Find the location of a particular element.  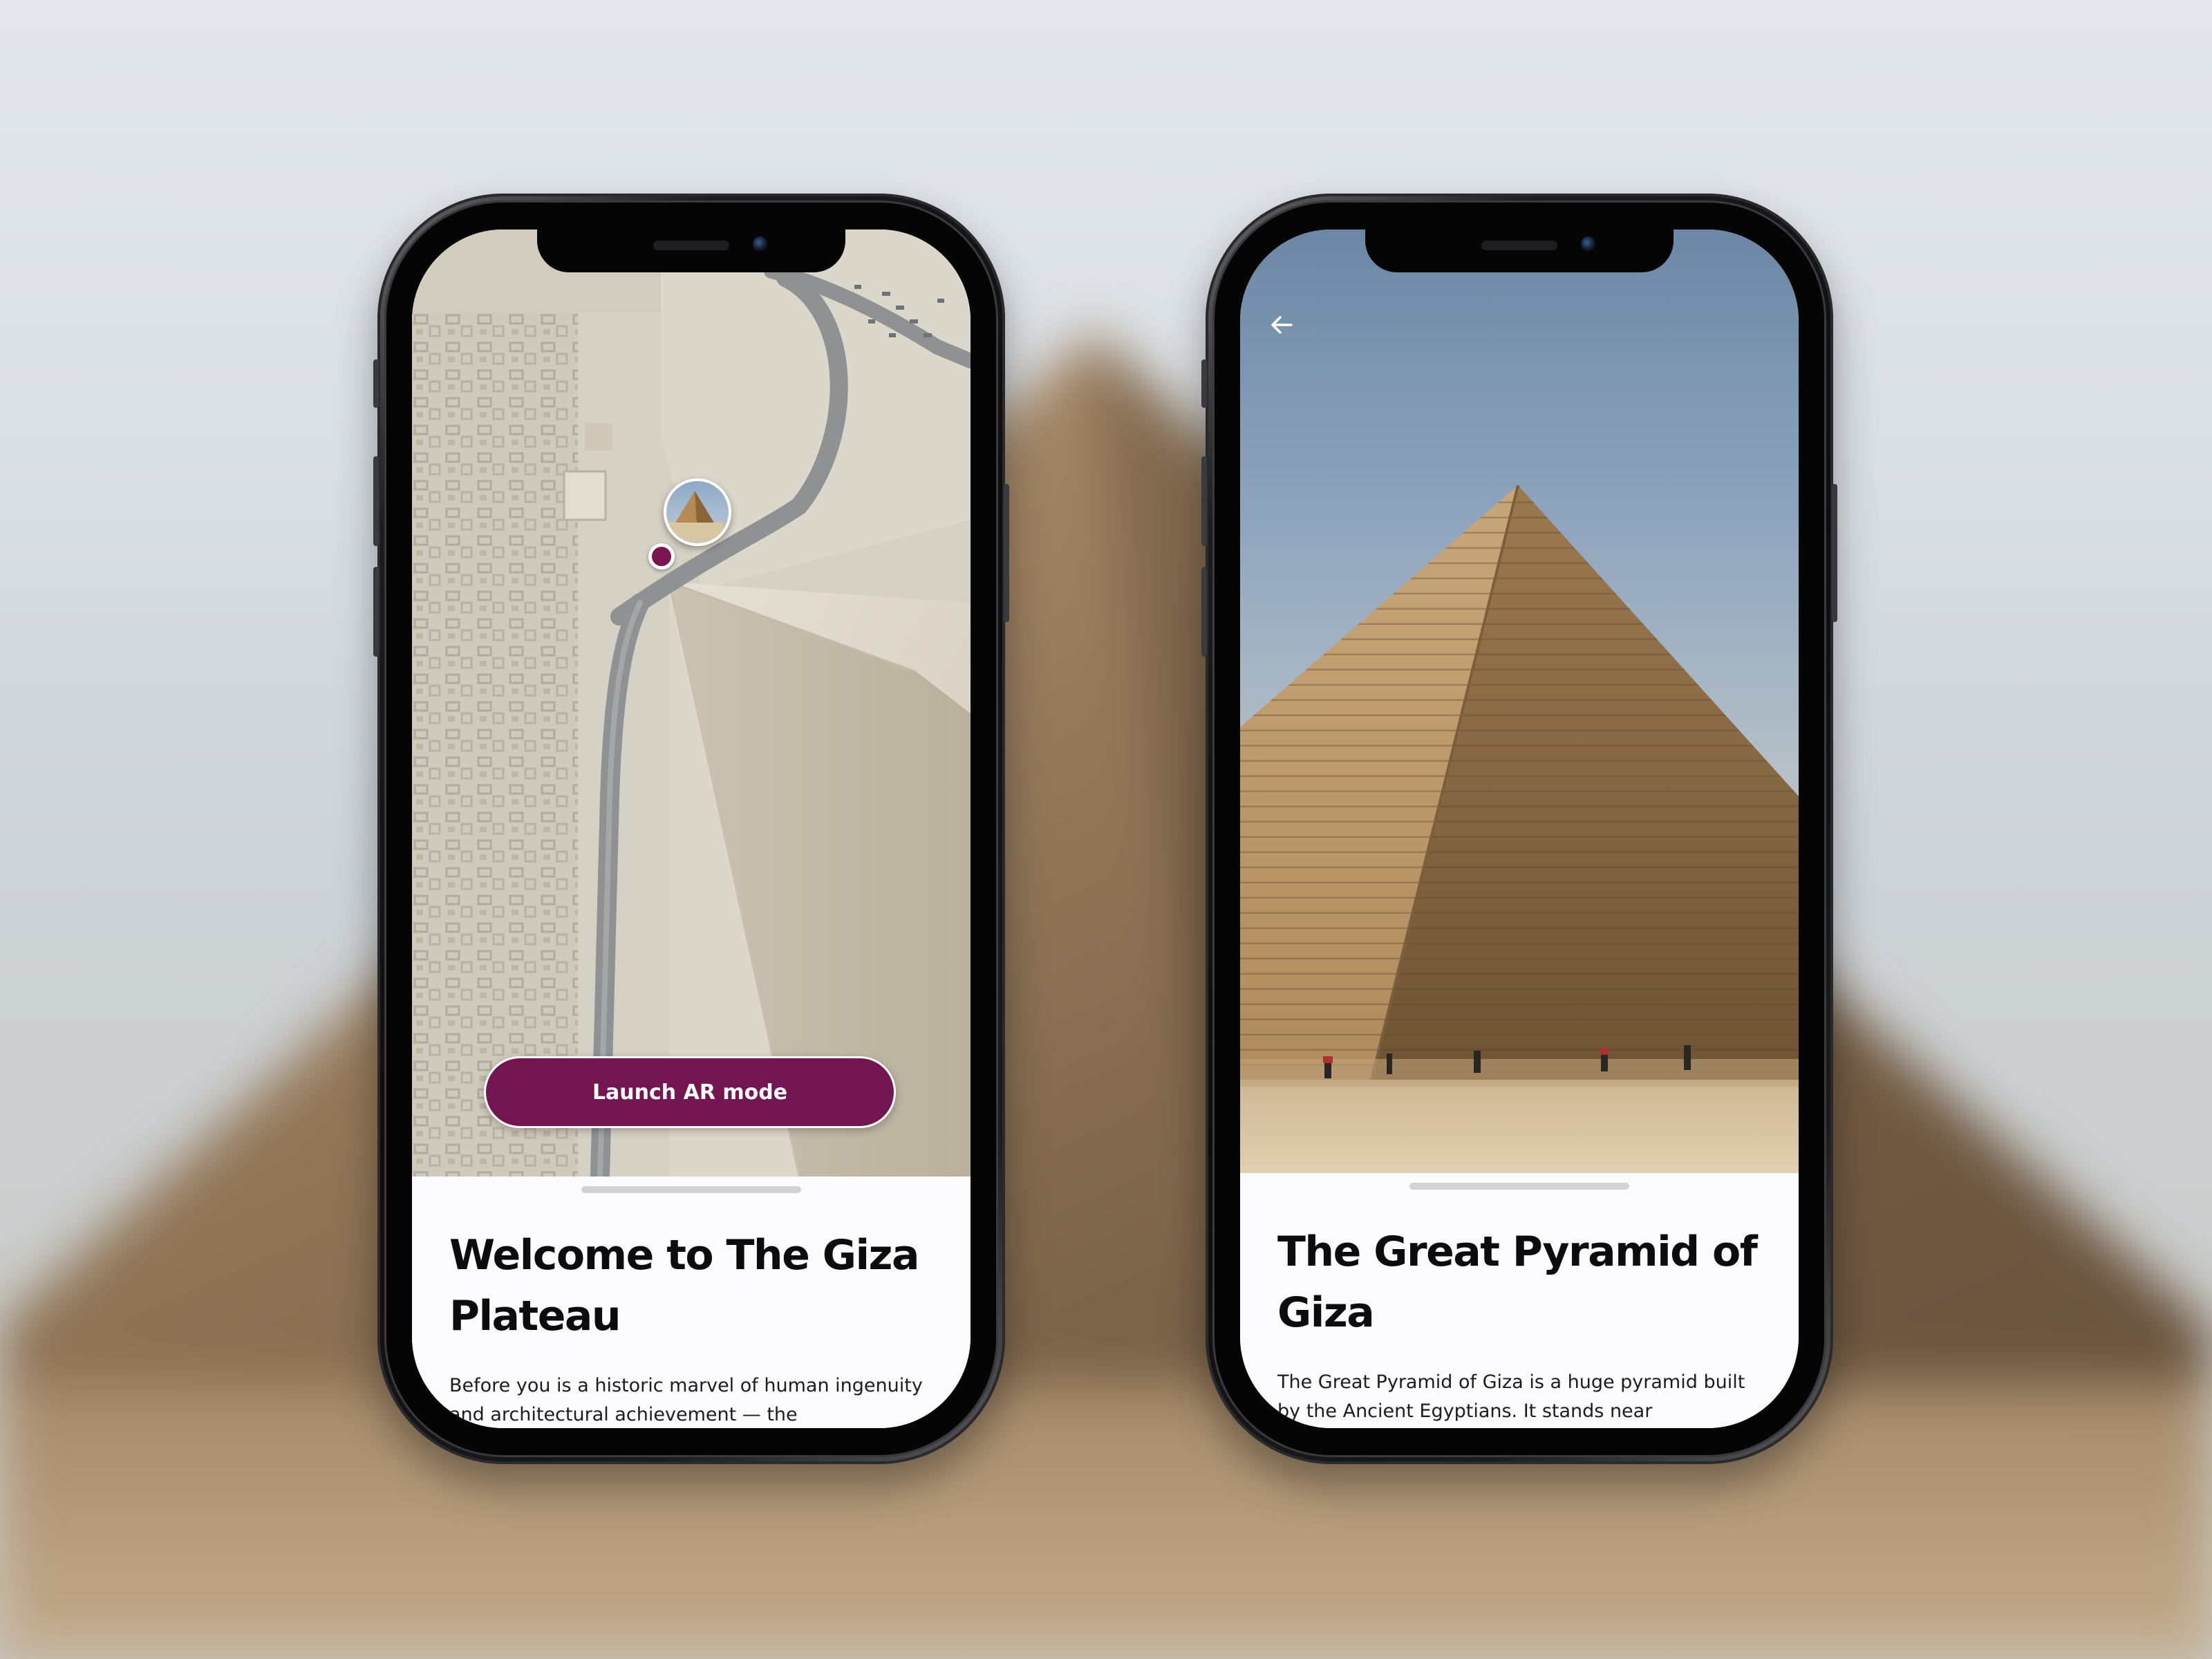

current-location-dot is located at coordinates (661, 556).